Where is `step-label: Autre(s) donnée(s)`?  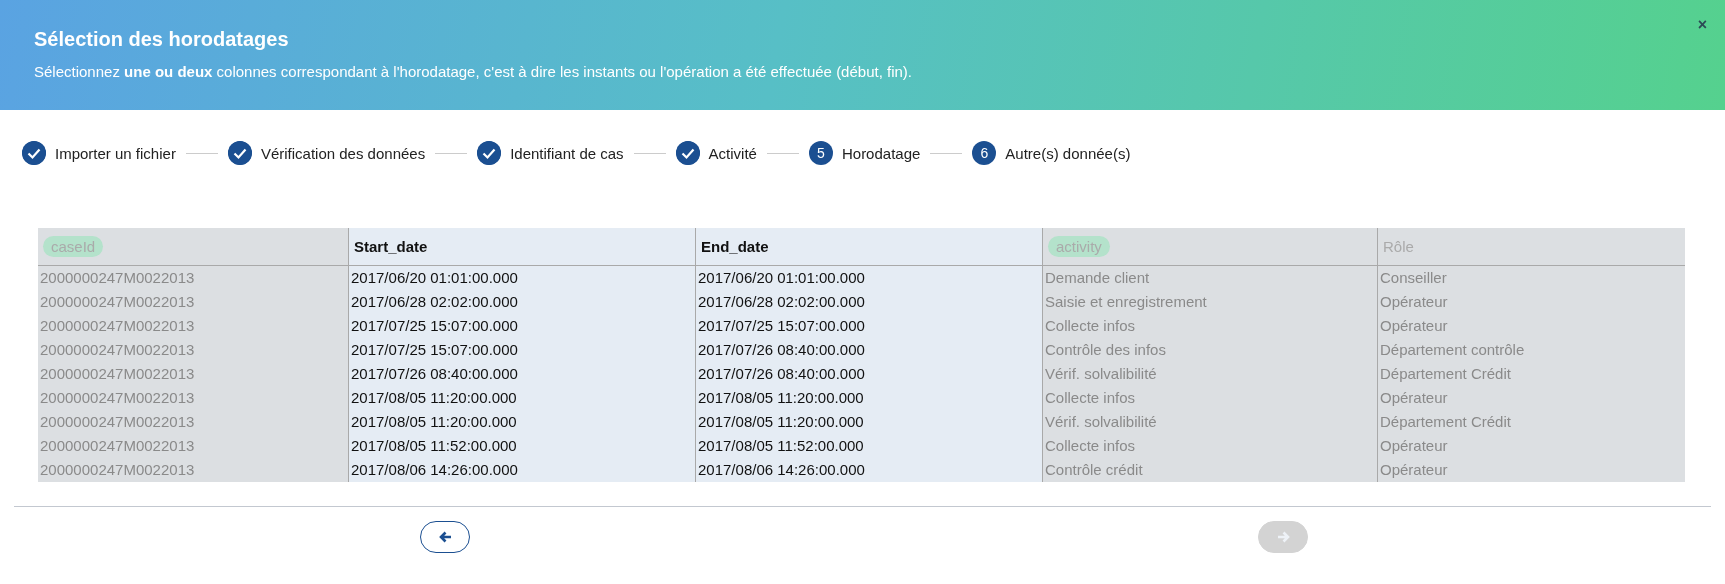
step-label: Autre(s) donnée(s) is located at coordinates (1068, 153).